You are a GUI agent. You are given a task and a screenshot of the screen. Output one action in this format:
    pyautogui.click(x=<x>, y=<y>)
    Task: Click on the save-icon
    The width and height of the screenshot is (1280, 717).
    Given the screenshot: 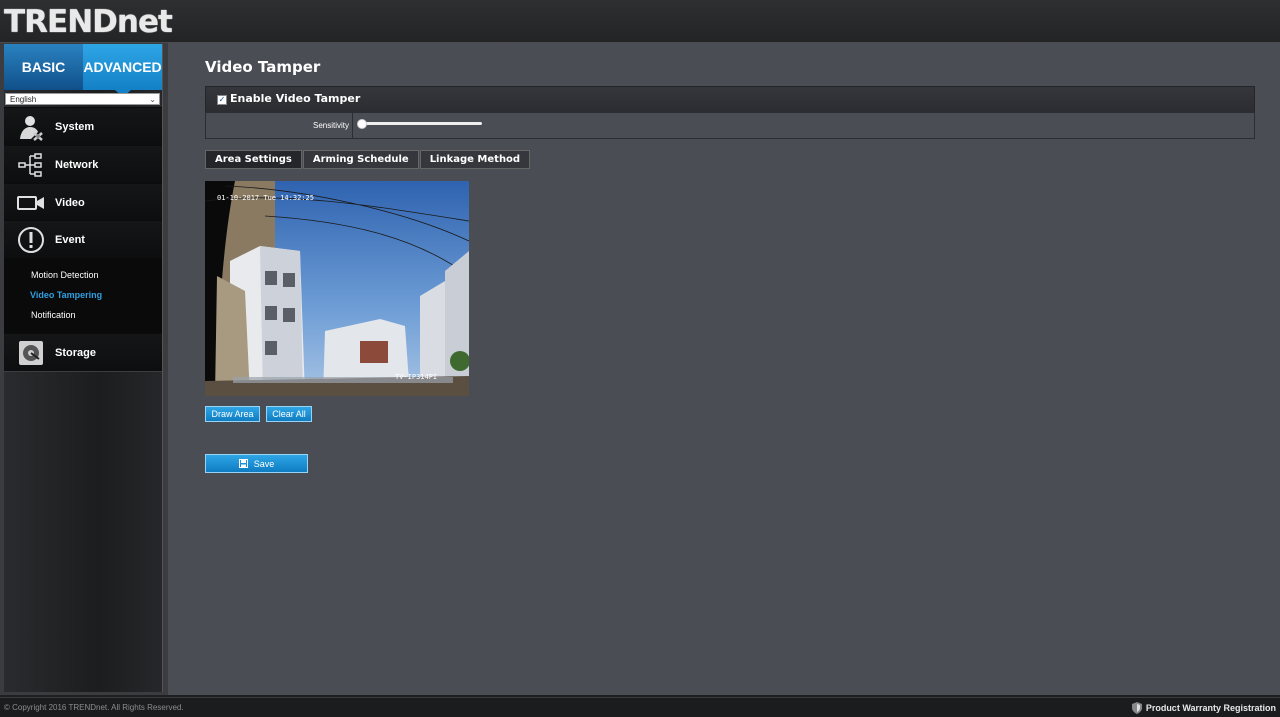 What is the action you would take?
    pyautogui.click(x=243, y=463)
    